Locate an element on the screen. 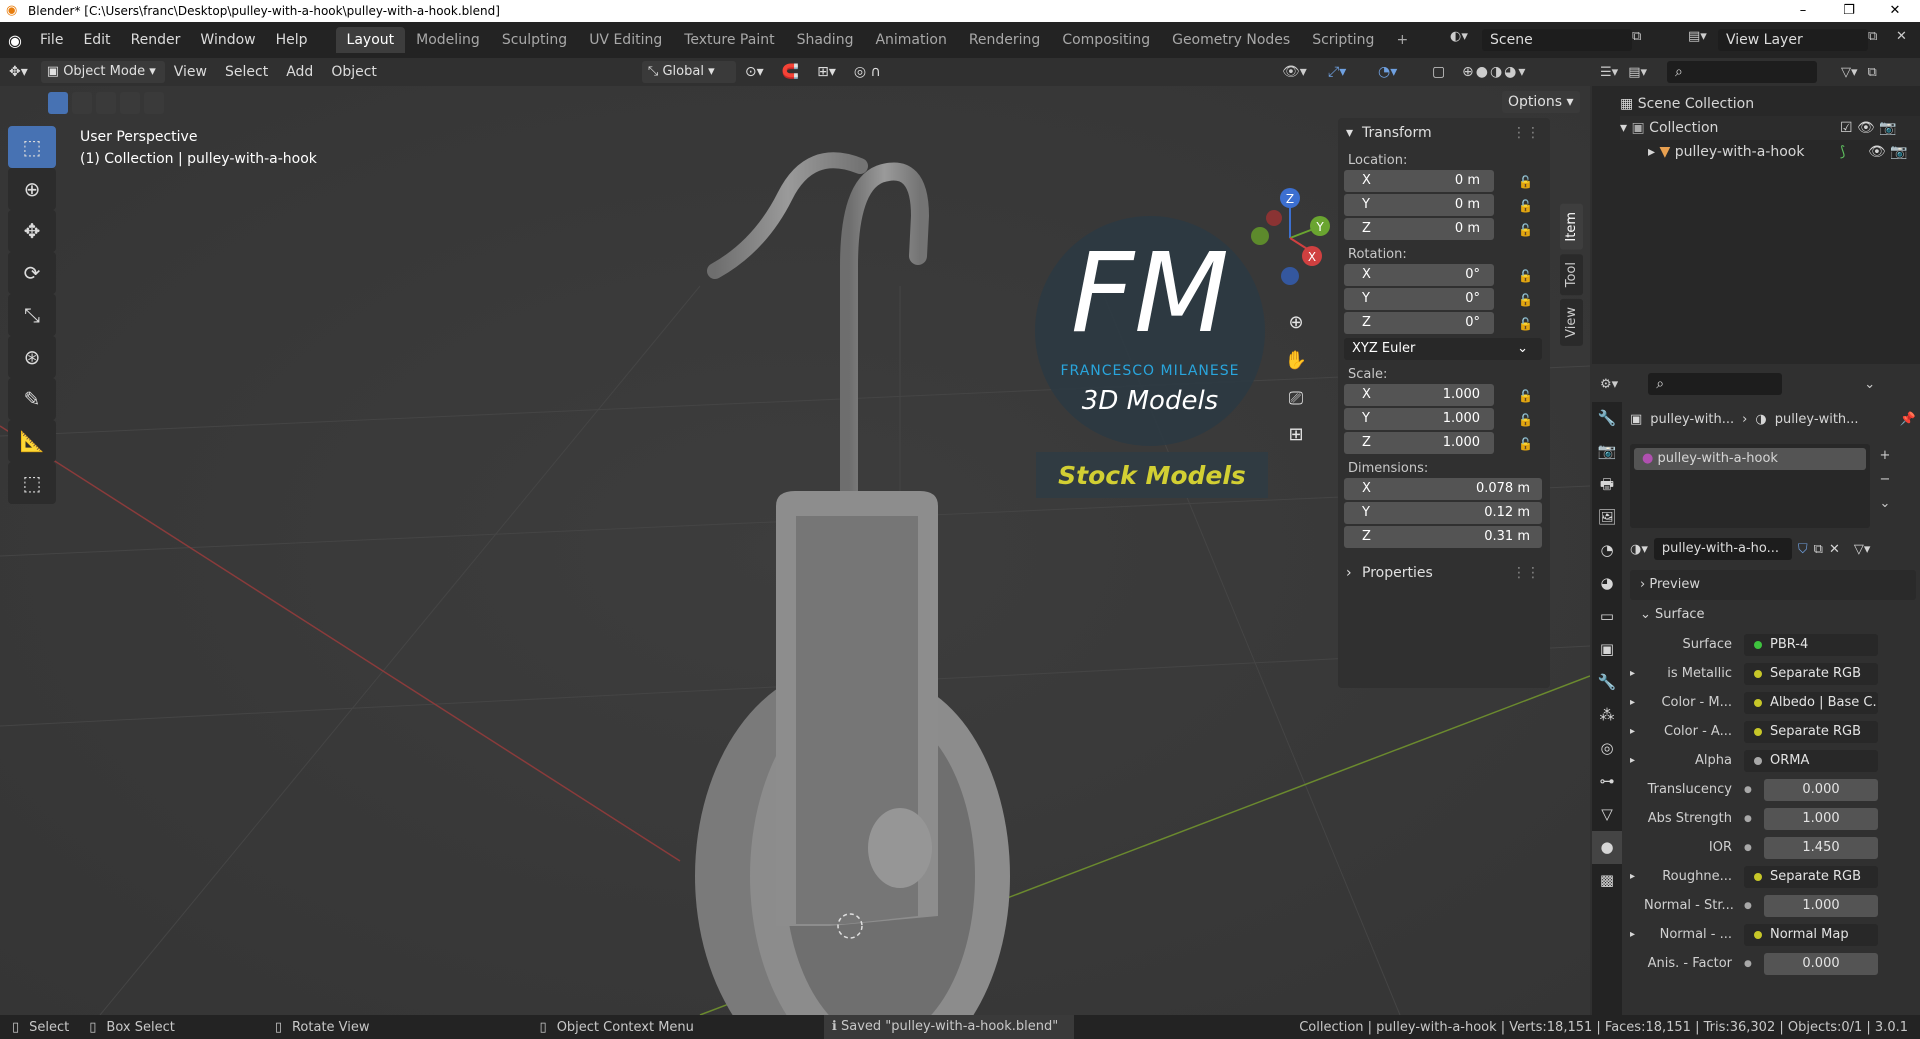 The width and height of the screenshot is (1920, 1039). select-new-icon is located at coordinates (58, 103).